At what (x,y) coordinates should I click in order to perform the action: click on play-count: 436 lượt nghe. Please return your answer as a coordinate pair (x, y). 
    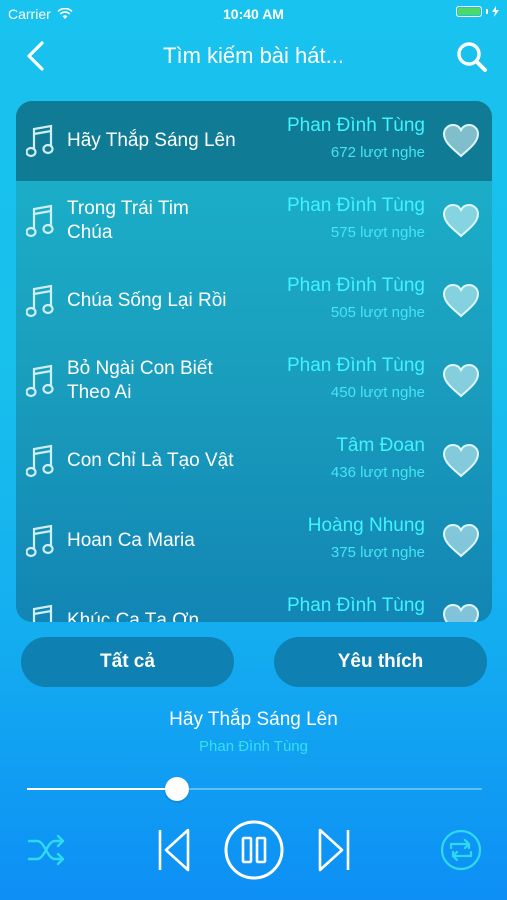
    Looking at the image, I should click on (377, 472).